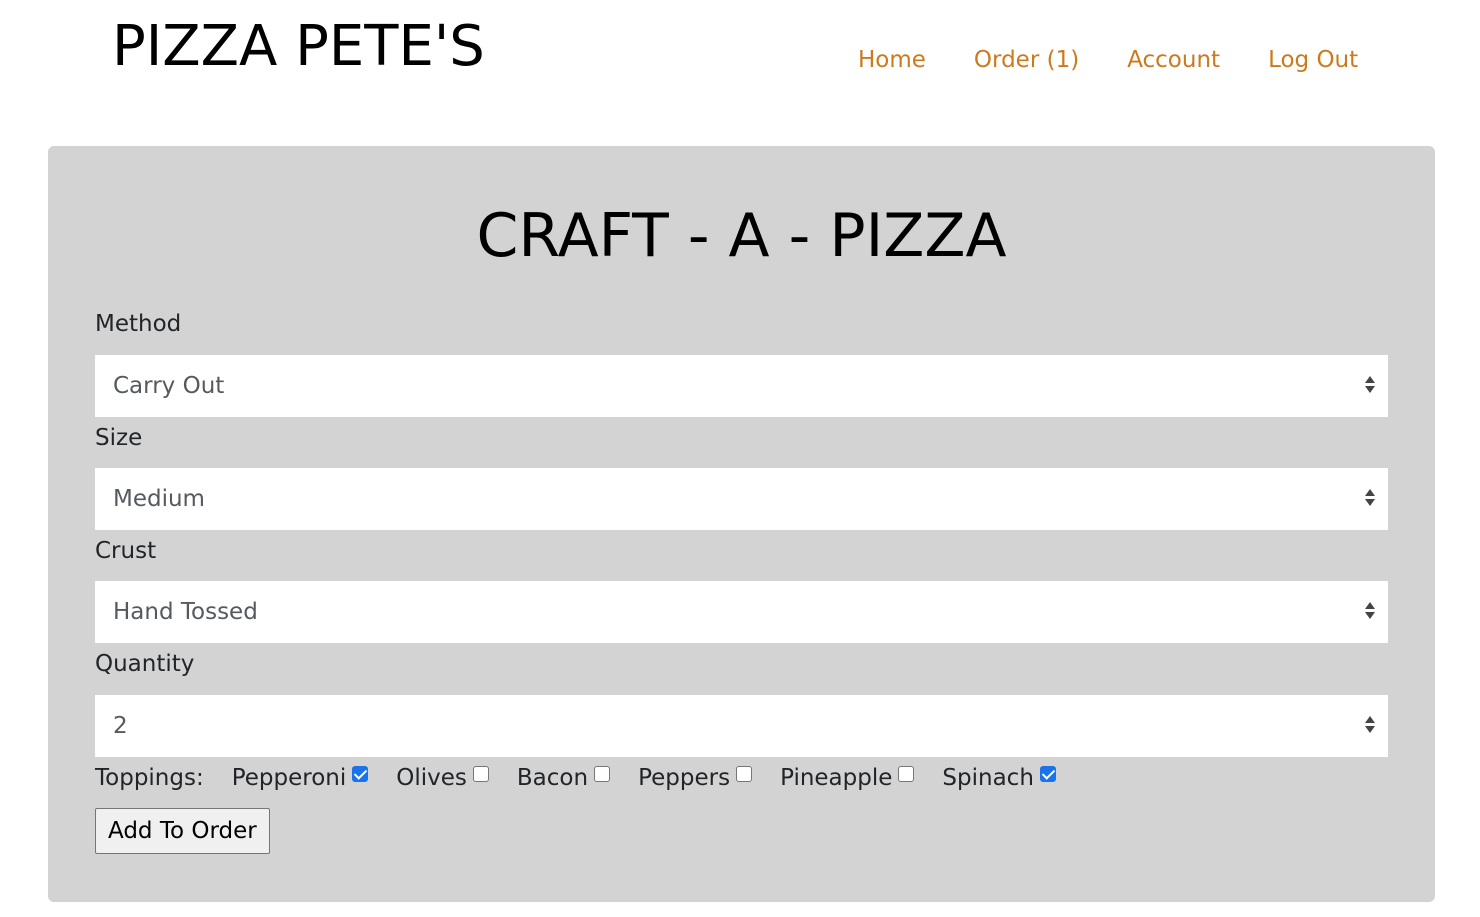  I want to click on topping-label: Peppers, so click(684, 778).